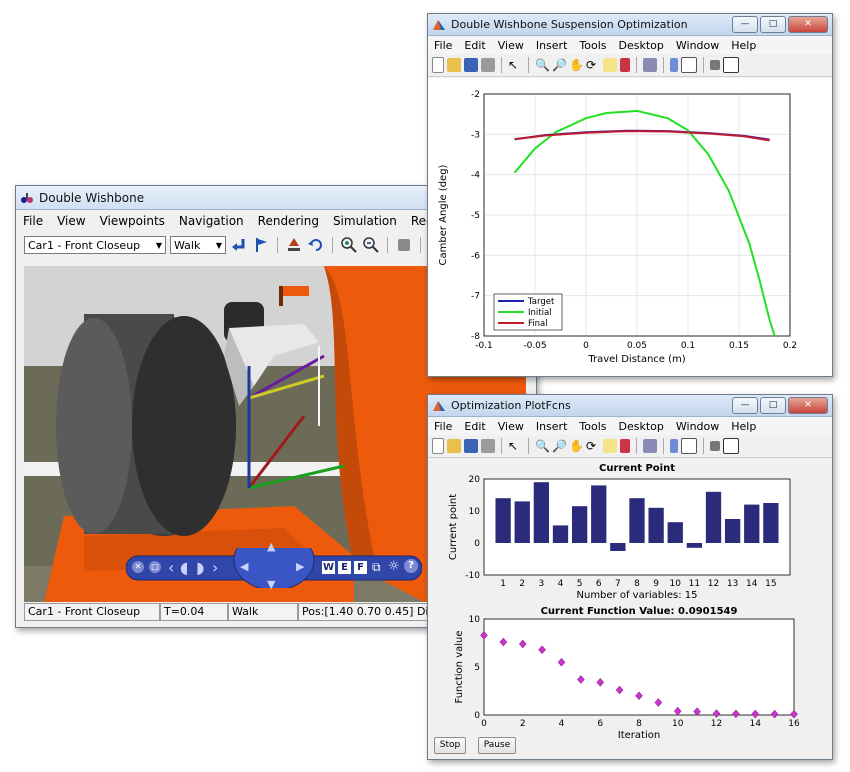 The image size is (850, 772). I want to click on zoom-out-icon, so click(371, 245).